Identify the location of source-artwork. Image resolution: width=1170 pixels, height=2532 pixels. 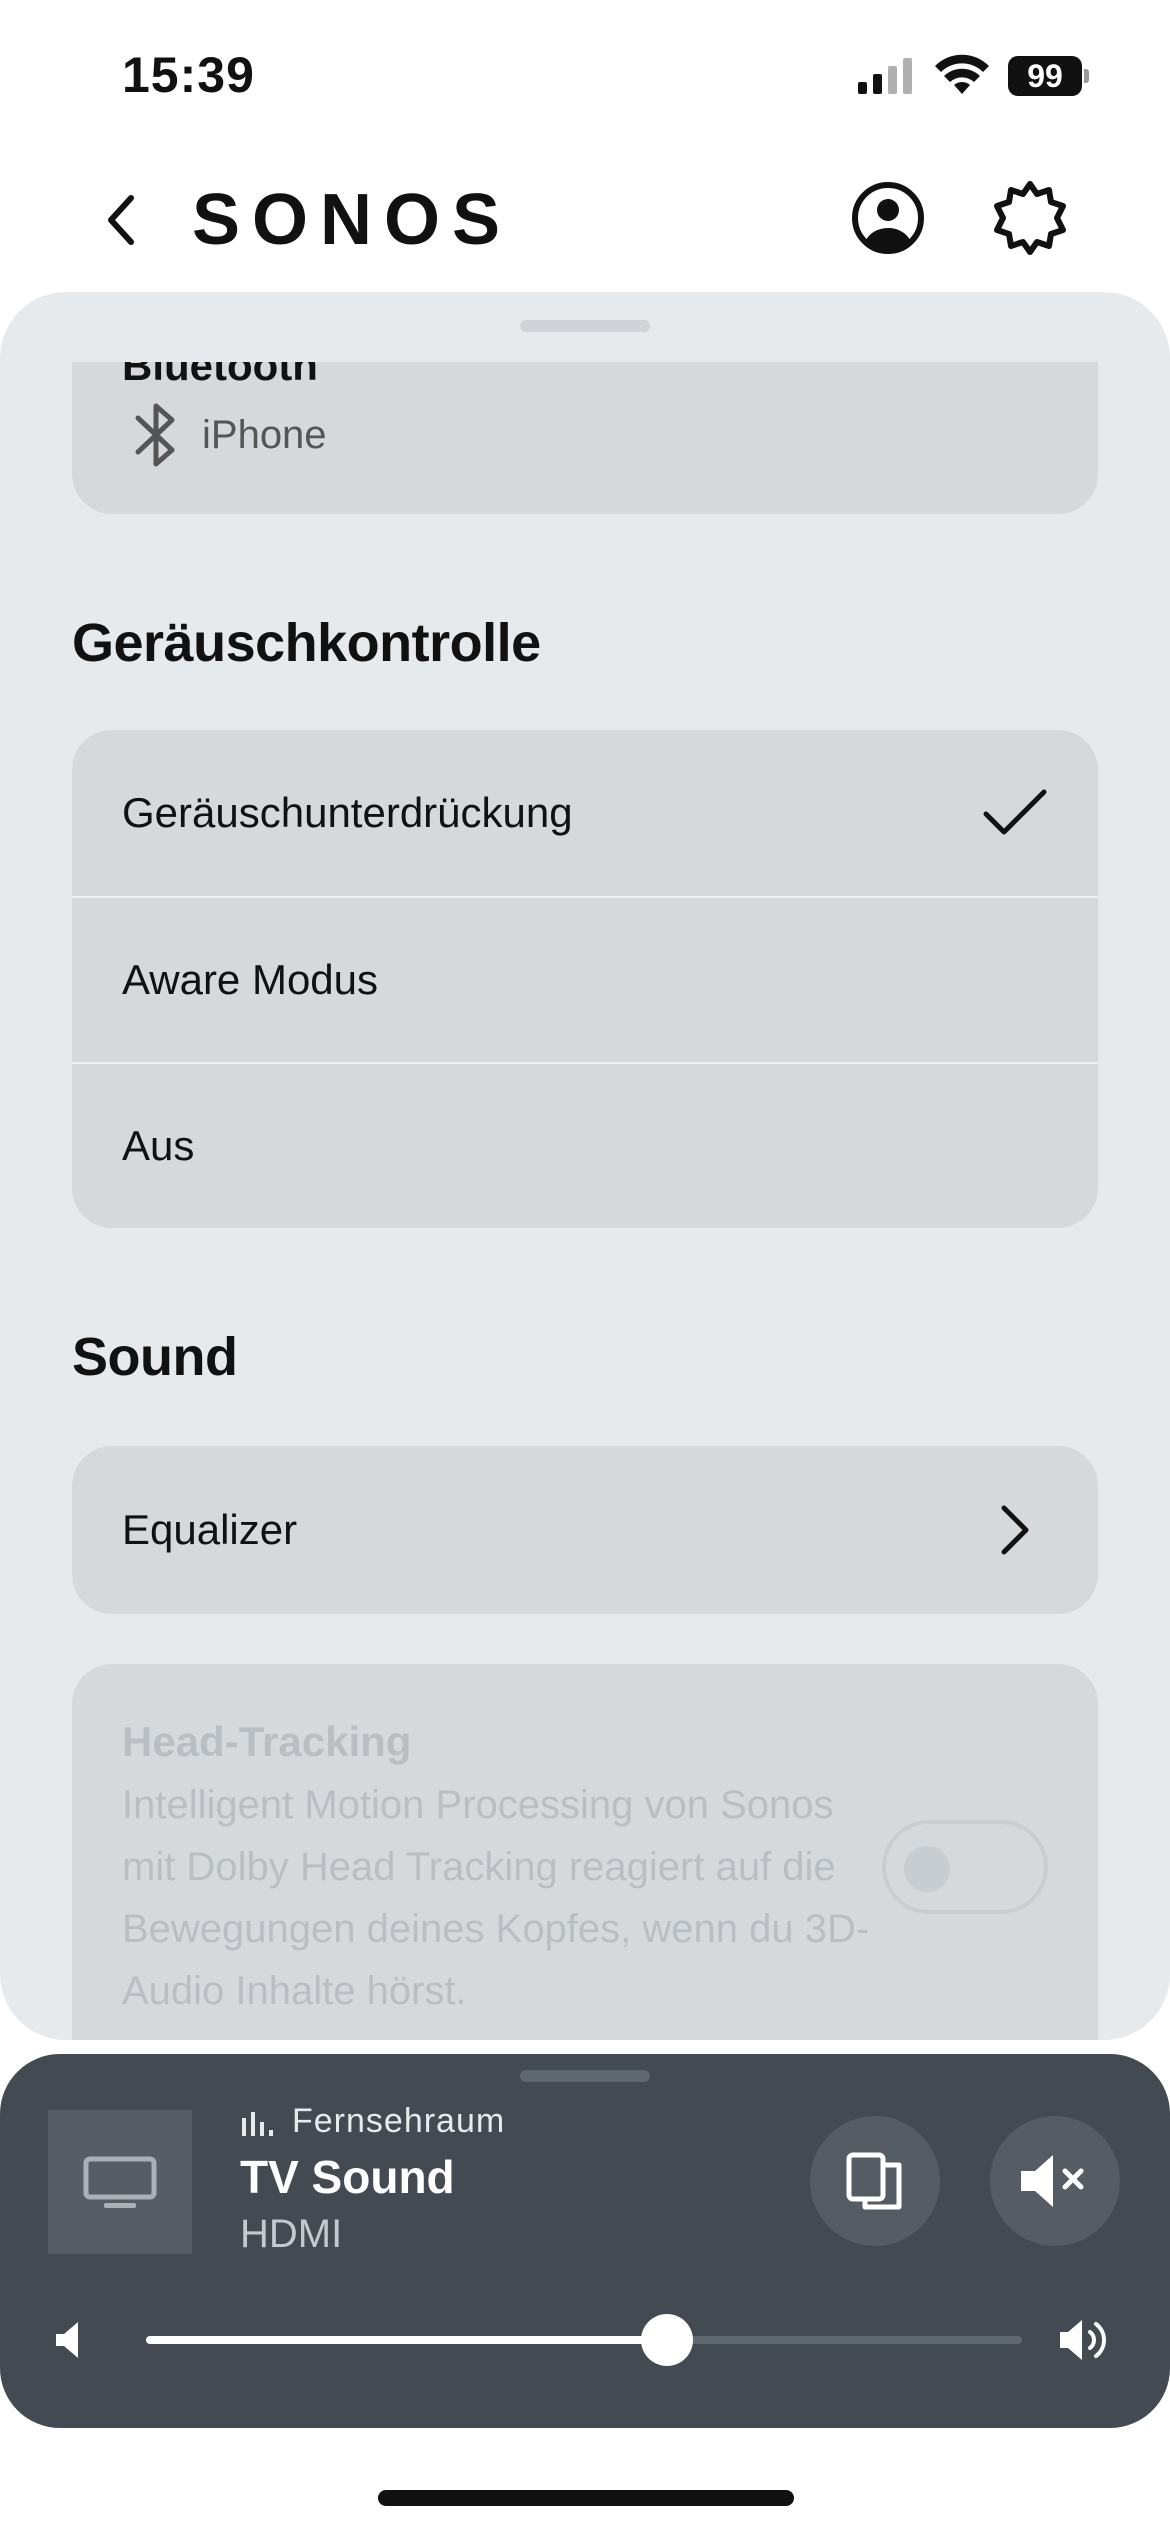
(120, 2182).